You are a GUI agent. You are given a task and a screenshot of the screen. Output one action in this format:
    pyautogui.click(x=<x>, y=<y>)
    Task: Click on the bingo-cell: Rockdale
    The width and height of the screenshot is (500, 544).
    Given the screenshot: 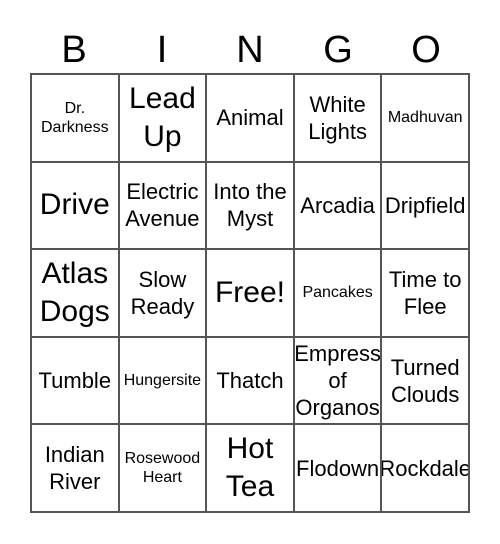 What is the action you would take?
    pyautogui.click(x=425, y=468)
    